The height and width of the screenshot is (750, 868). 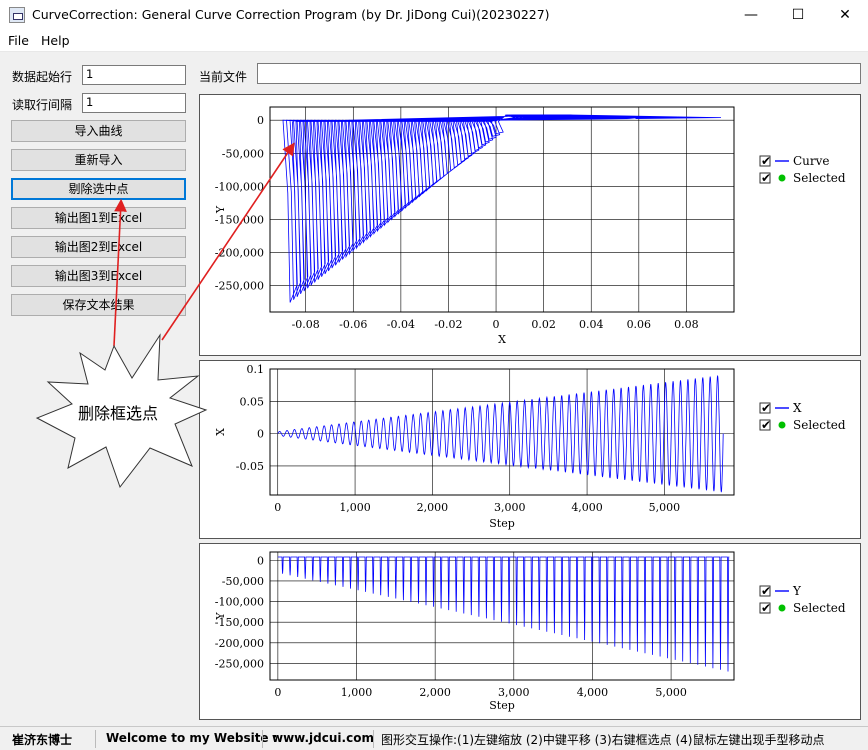 I want to click on y-axis-title: X, so click(x=220, y=432).